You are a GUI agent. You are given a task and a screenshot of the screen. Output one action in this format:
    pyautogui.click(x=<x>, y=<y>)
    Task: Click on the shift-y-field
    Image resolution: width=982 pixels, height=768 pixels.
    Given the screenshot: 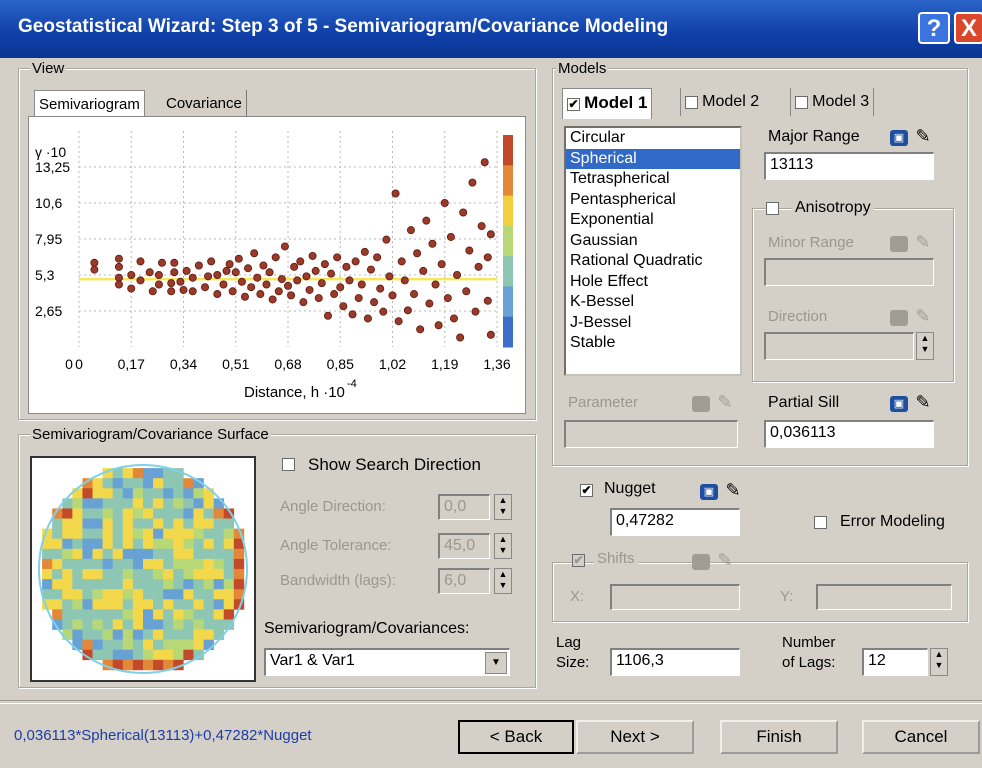 What is the action you would take?
    pyautogui.click(x=884, y=597)
    